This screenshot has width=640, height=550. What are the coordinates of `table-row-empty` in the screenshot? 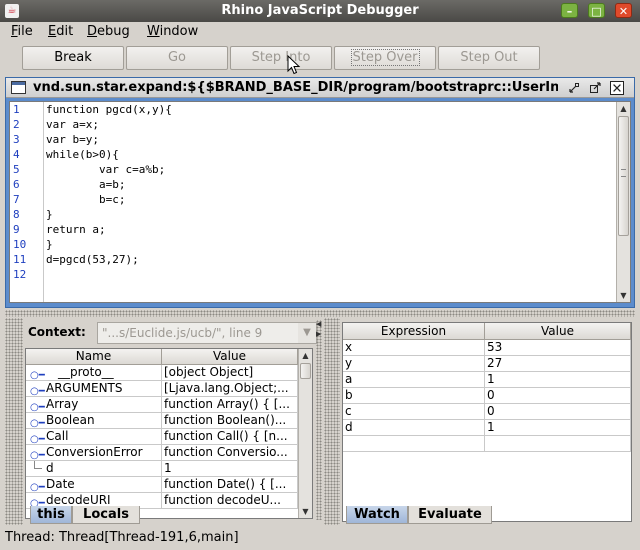 It's located at (487, 444).